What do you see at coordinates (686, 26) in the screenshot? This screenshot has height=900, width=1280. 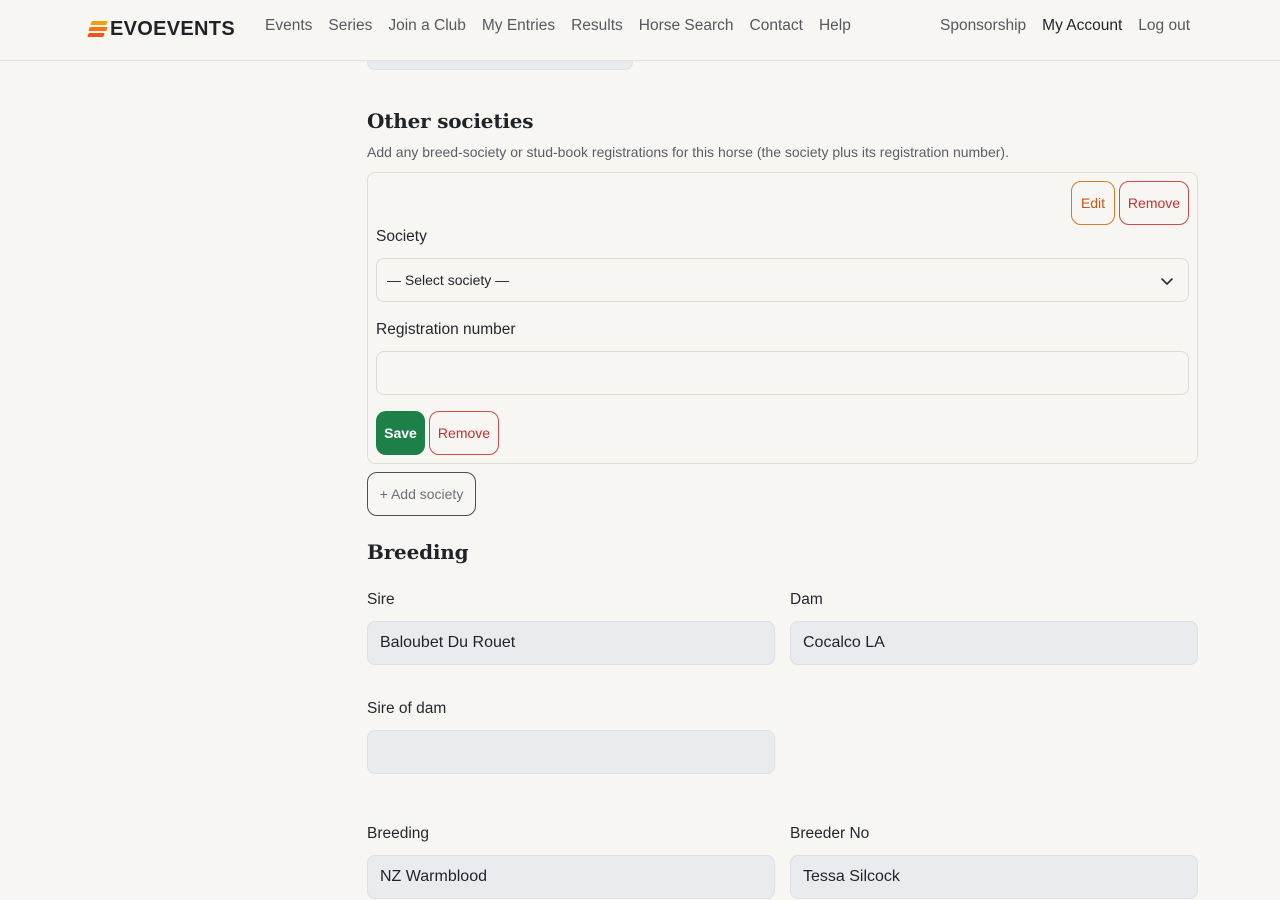 I see `nav-horse-search: Horse Search` at bounding box center [686, 26].